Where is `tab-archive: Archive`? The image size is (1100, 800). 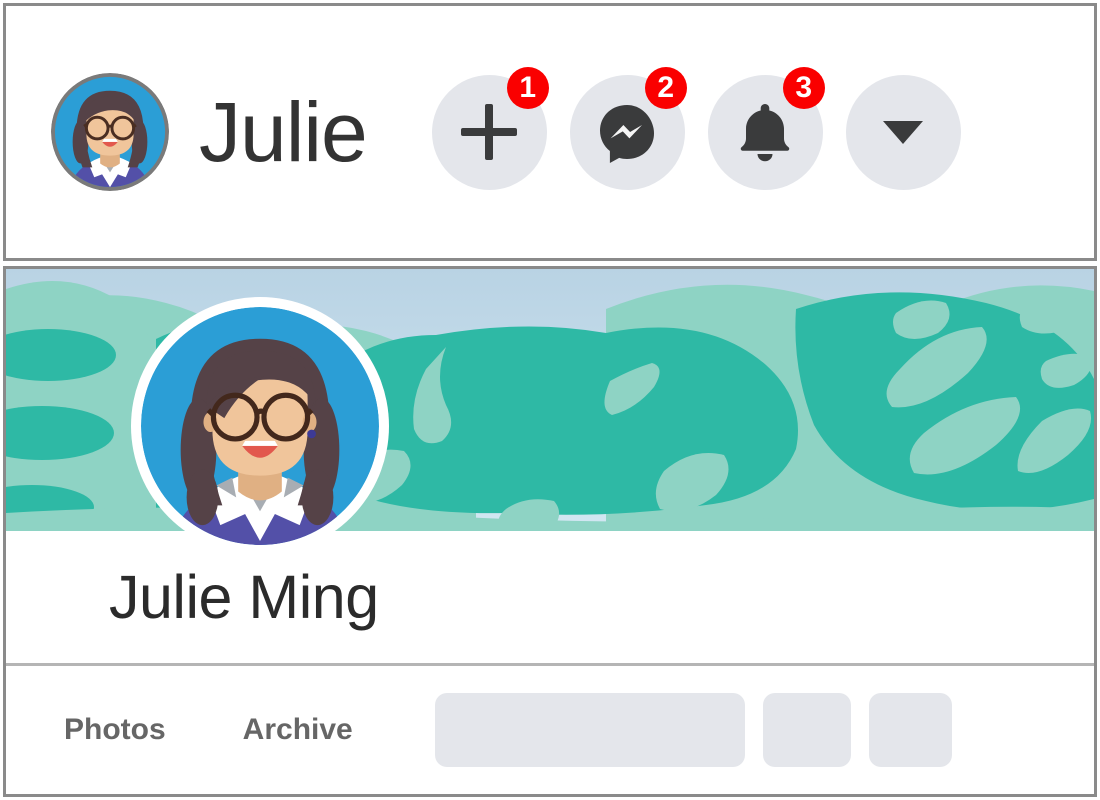
tab-archive: Archive is located at coordinates (298, 730).